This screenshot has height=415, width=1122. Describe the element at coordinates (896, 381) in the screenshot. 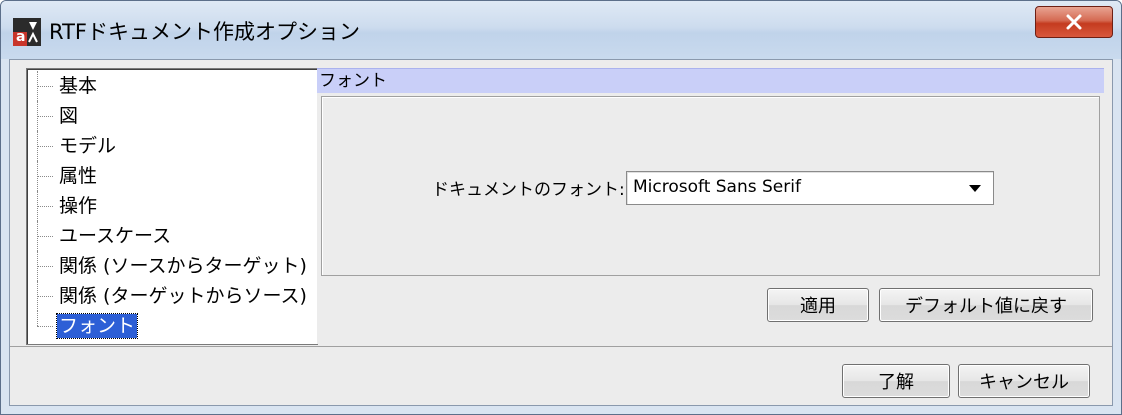

I see `ok-button: 了解` at that location.